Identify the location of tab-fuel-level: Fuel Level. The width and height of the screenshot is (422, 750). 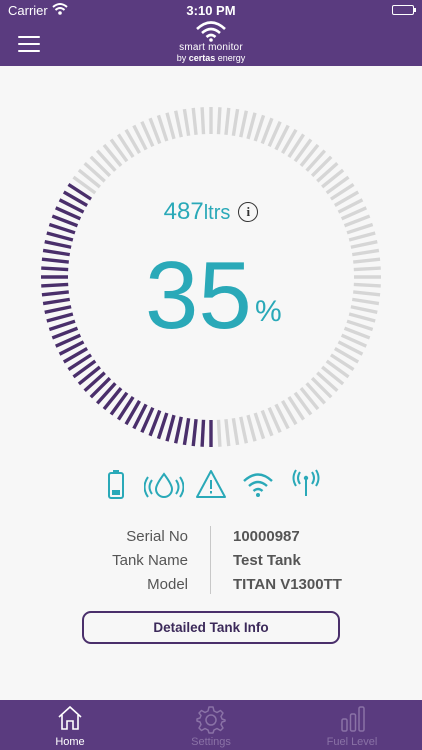
(352, 725).